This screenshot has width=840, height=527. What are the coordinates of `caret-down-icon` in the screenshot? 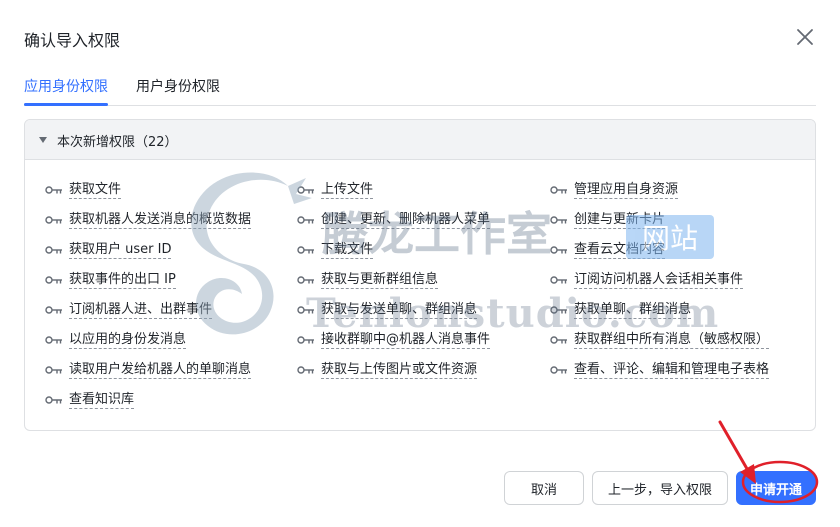 It's located at (43, 140).